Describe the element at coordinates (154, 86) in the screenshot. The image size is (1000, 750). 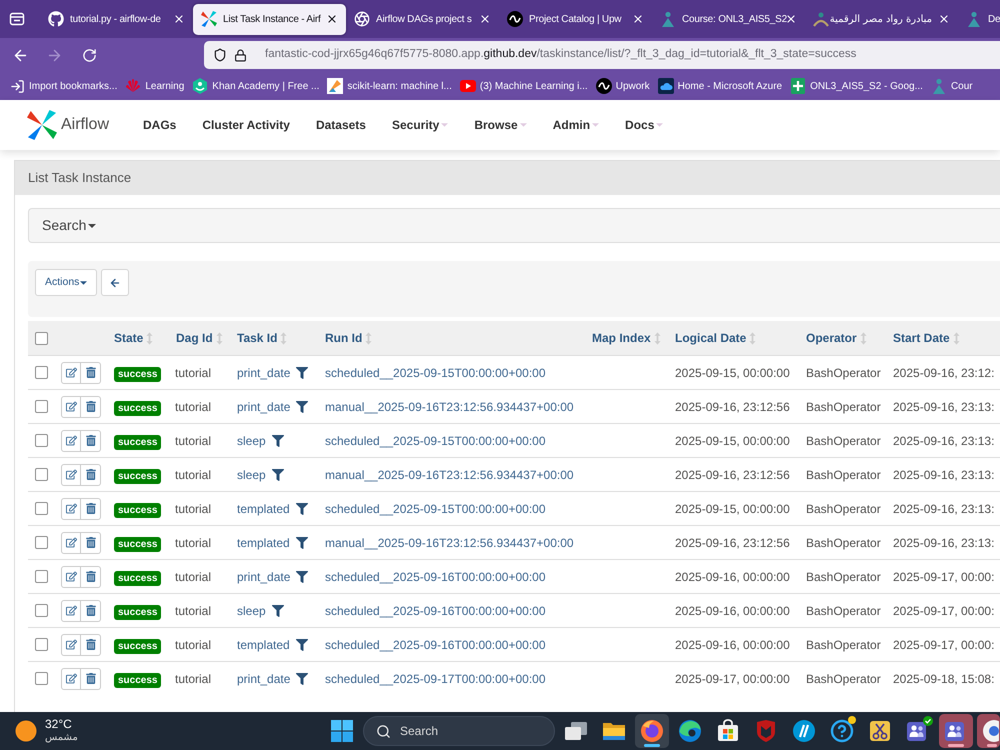
I see `bookmark-link: Learning` at that location.